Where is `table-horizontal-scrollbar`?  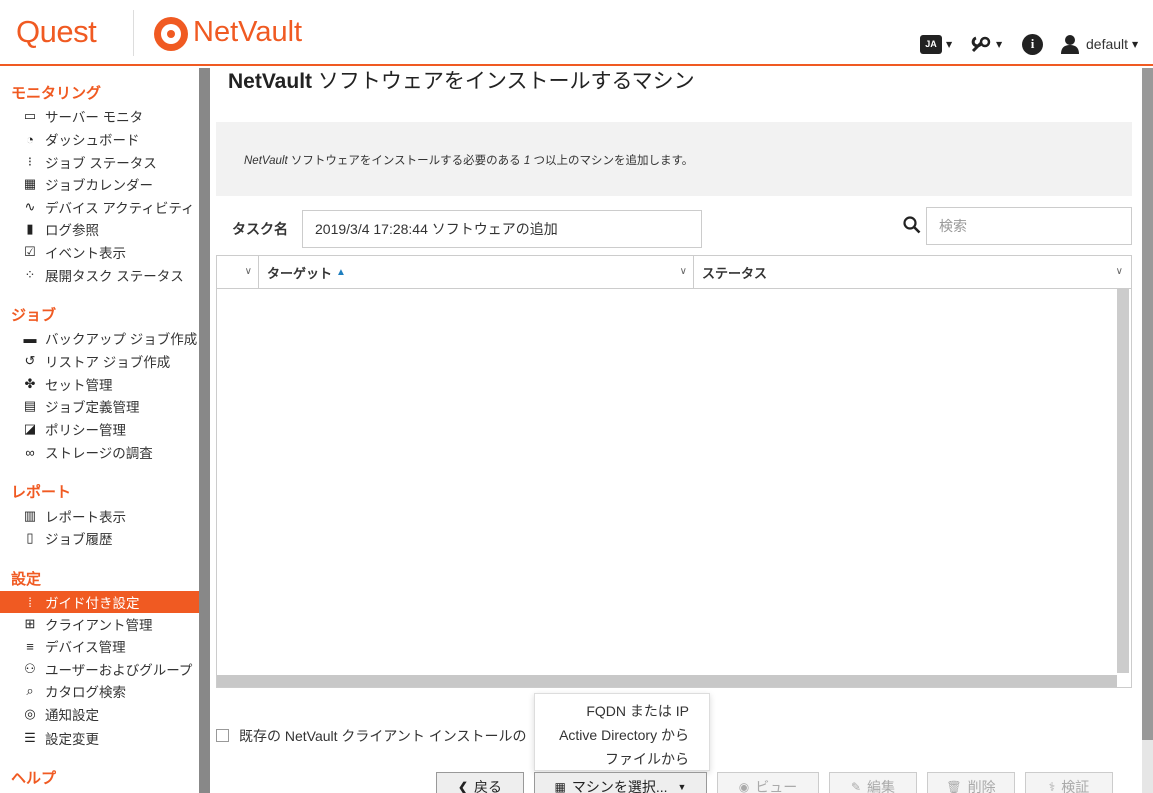
table-horizontal-scrollbar is located at coordinates (667, 681).